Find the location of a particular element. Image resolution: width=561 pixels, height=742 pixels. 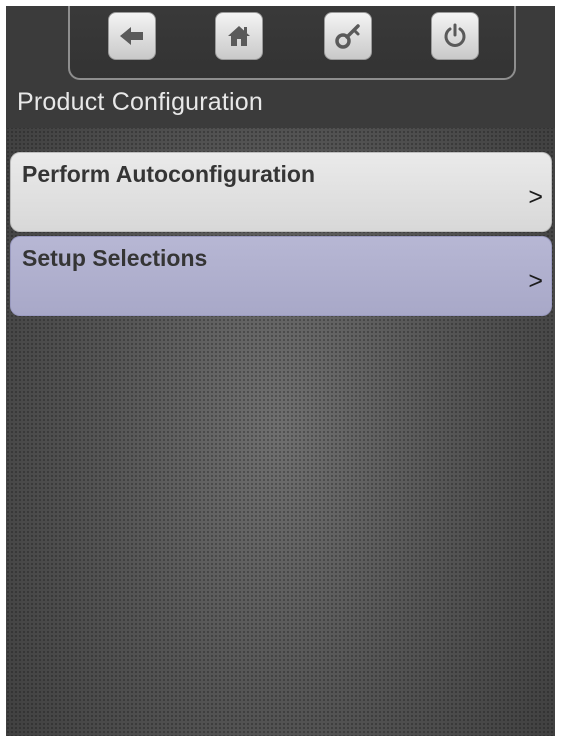

toolbar is located at coordinates (292, 43).